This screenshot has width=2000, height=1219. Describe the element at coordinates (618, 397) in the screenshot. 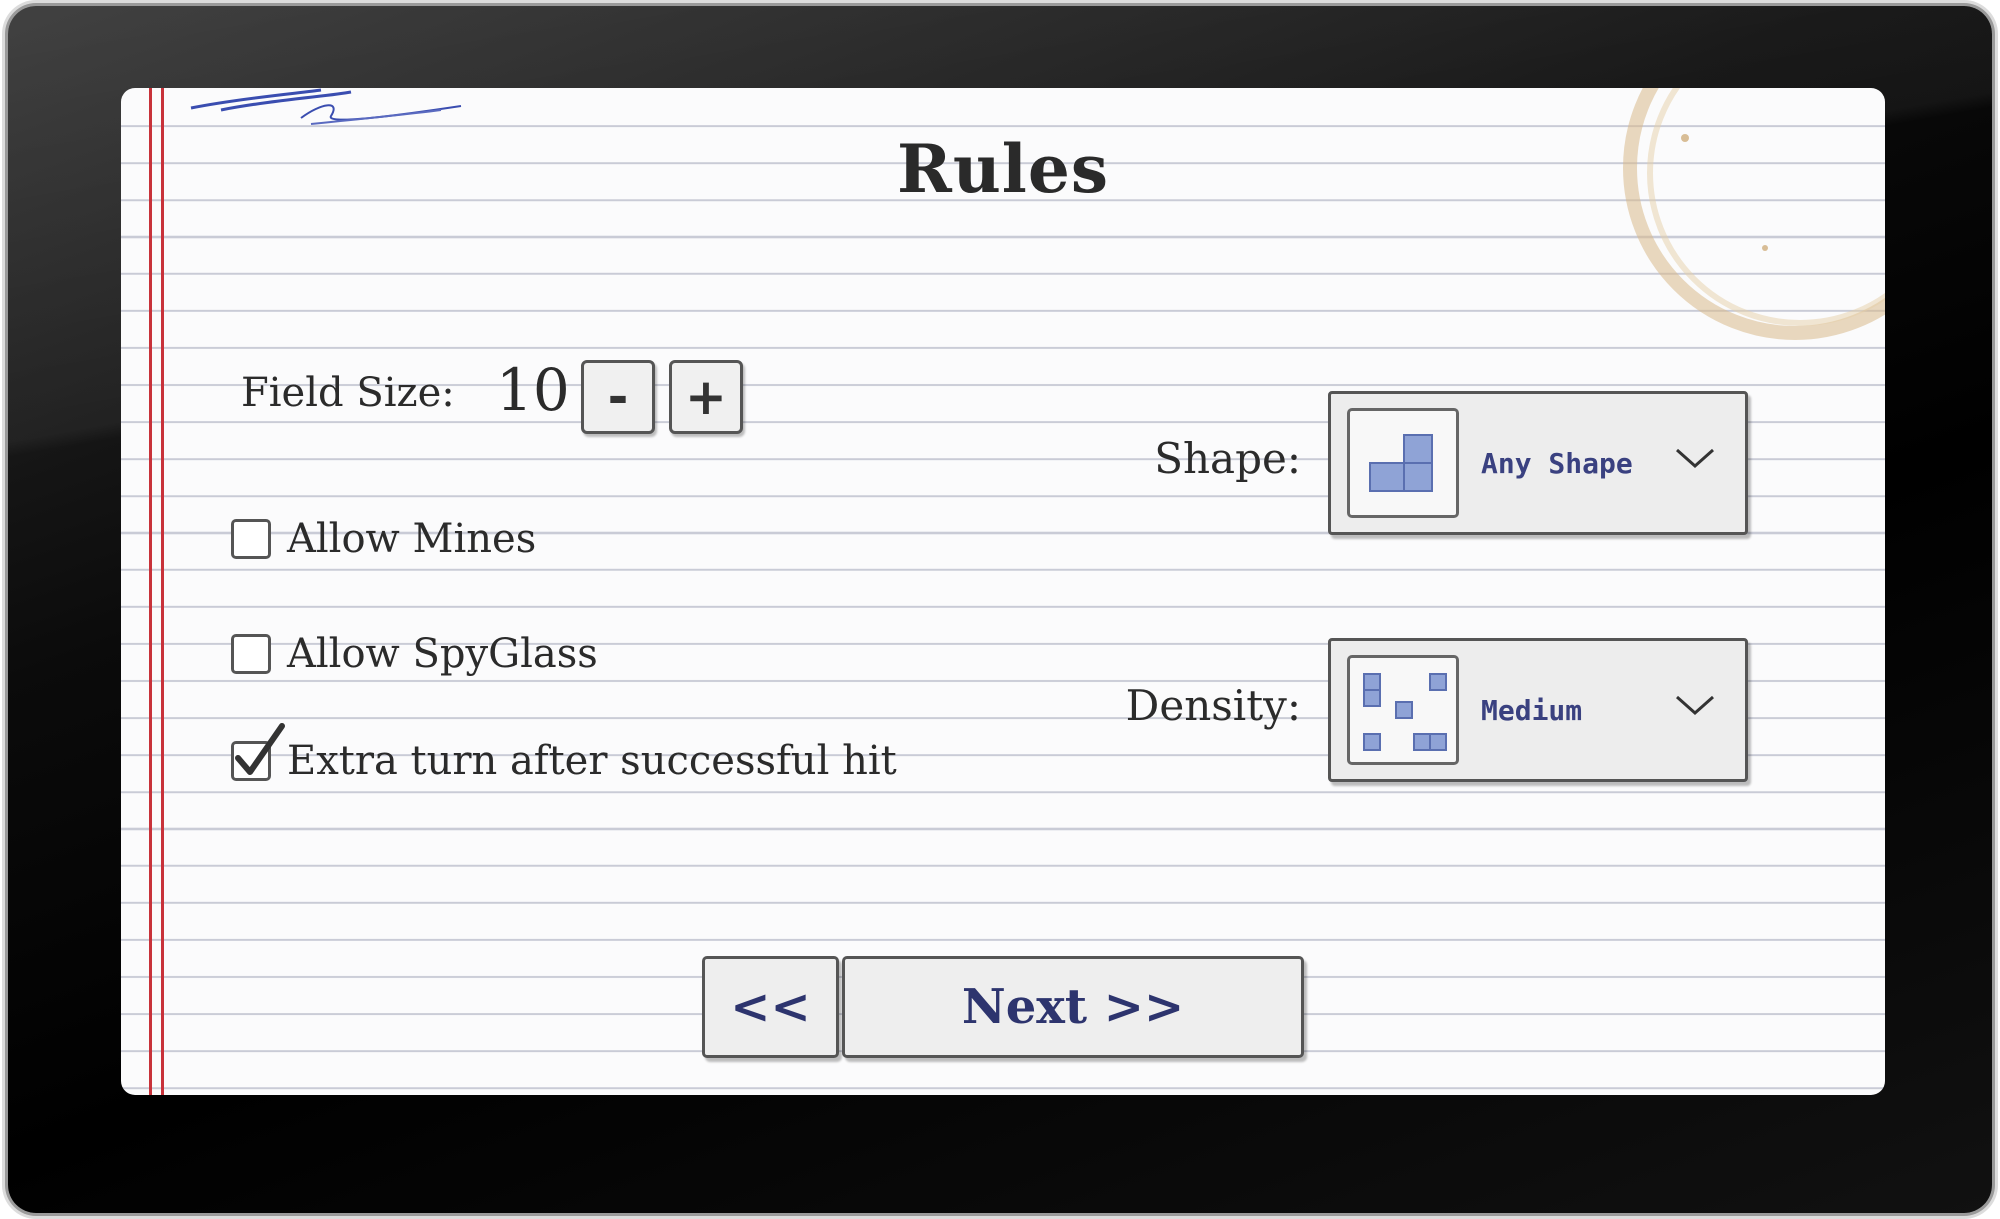

I see `field-size-decrement-button: -` at that location.